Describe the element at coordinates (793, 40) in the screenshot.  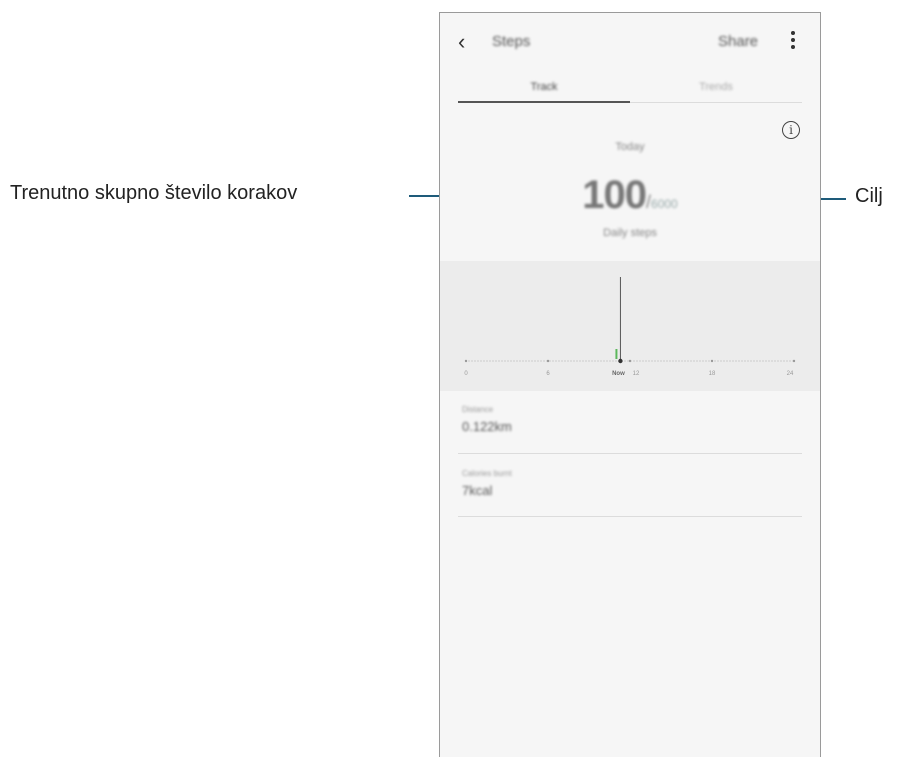
I see `more-options-icon` at that location.